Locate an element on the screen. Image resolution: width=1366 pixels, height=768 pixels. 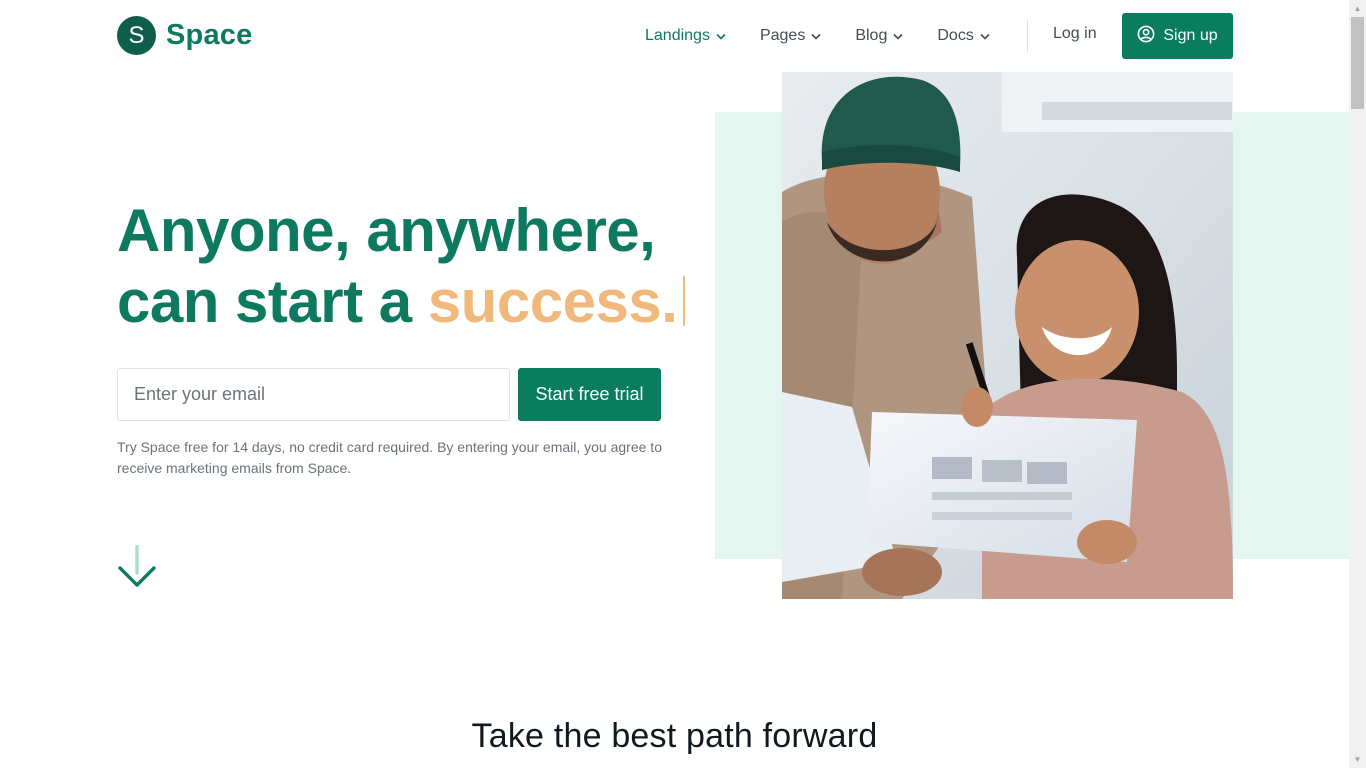
hero-title-accent: success. is located at coordinates (552, 301).